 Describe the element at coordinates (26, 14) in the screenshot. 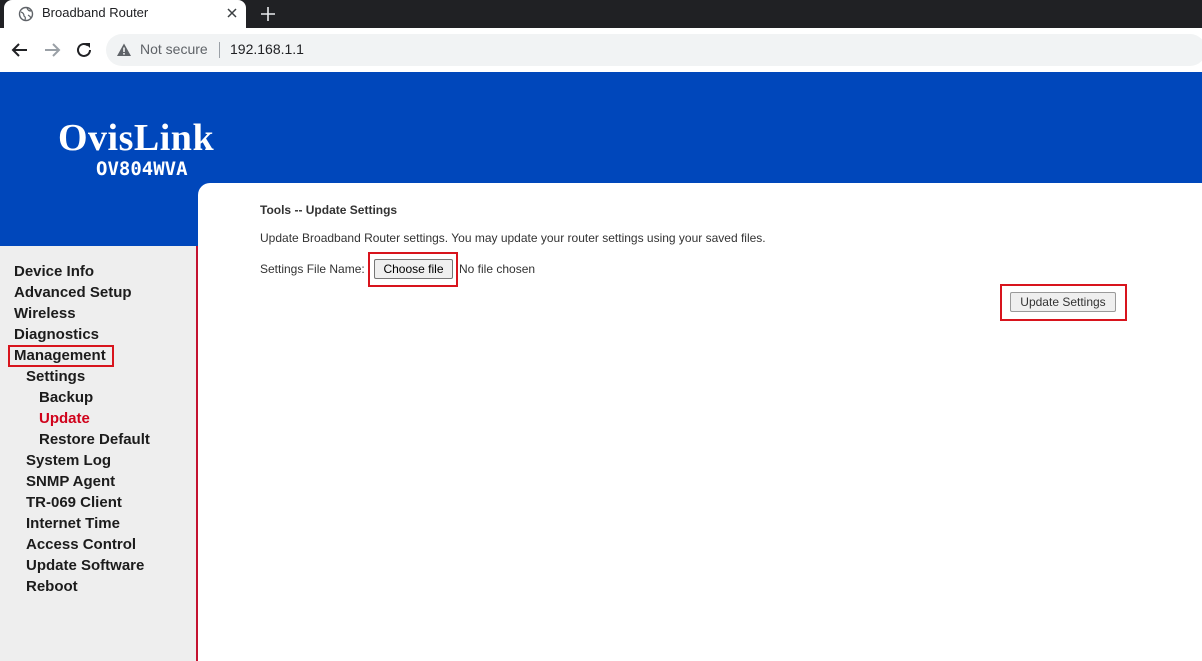

I see `globe-icon` at that location.